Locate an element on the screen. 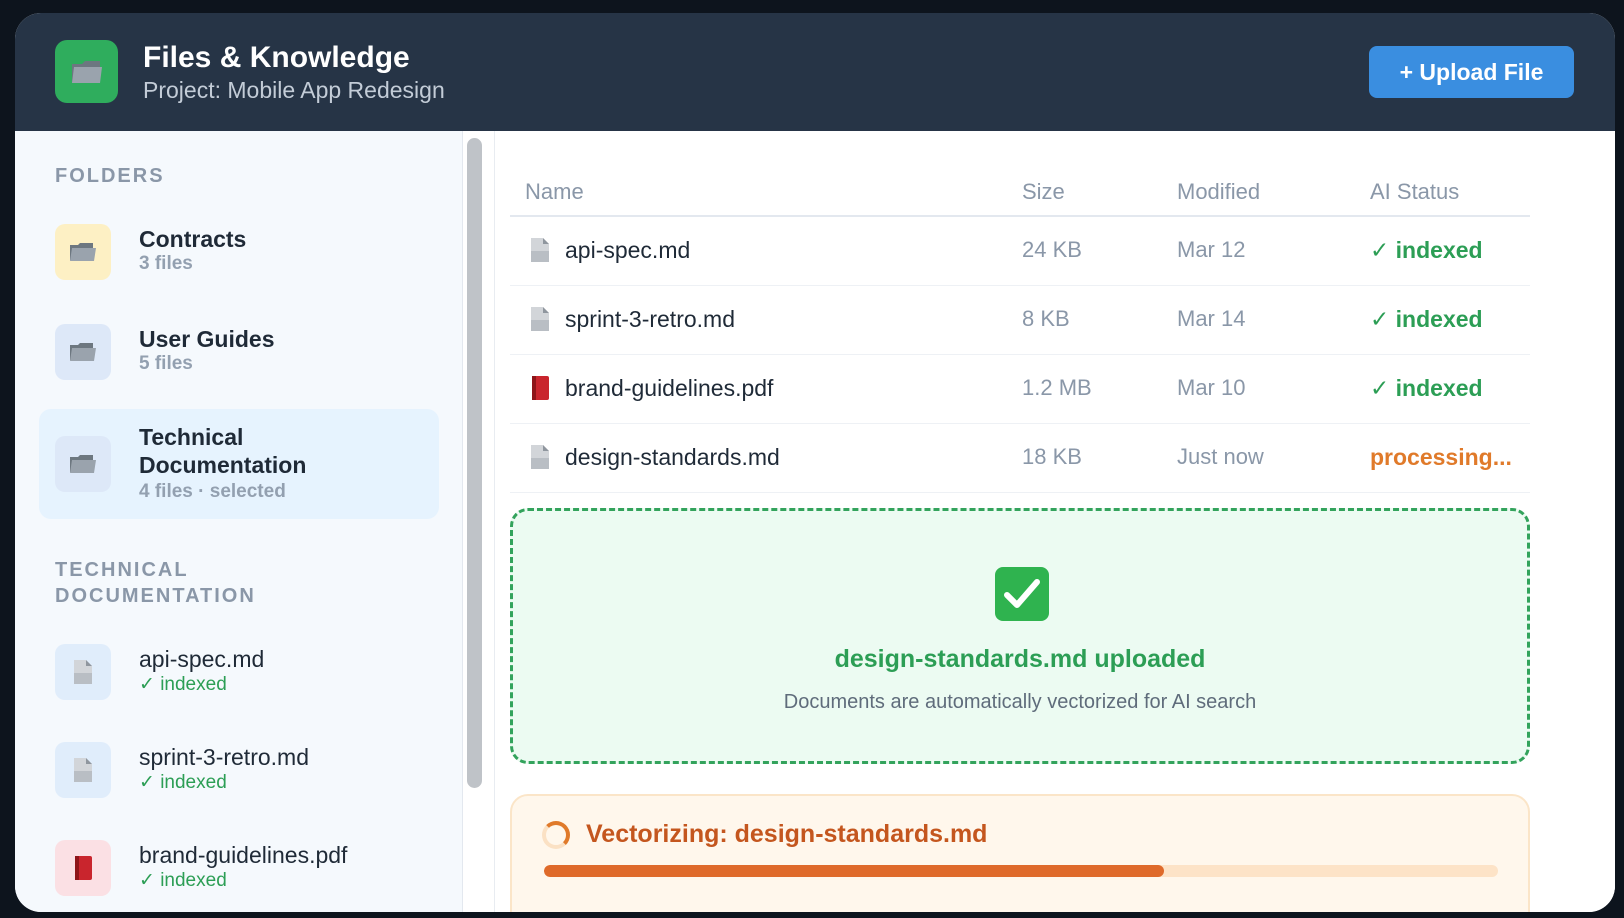 This screenshot has height=918, width=1624. upload-file-button: + Upload File is located at coordinates (1471, 72).